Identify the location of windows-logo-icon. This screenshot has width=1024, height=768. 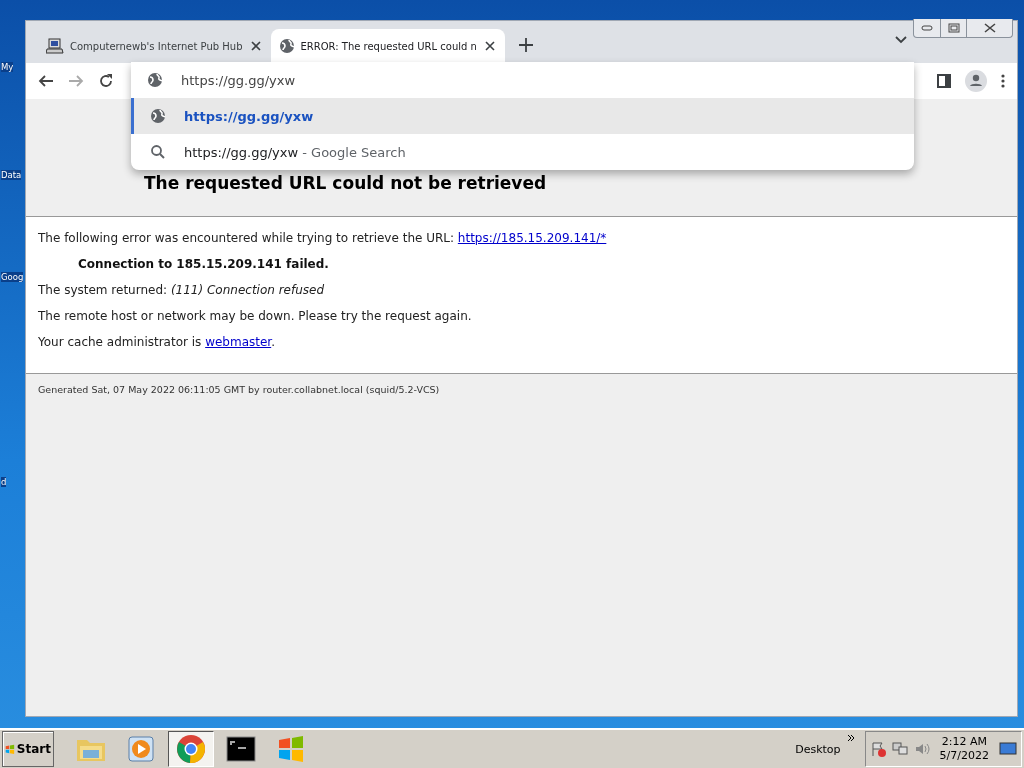
(10, 749).